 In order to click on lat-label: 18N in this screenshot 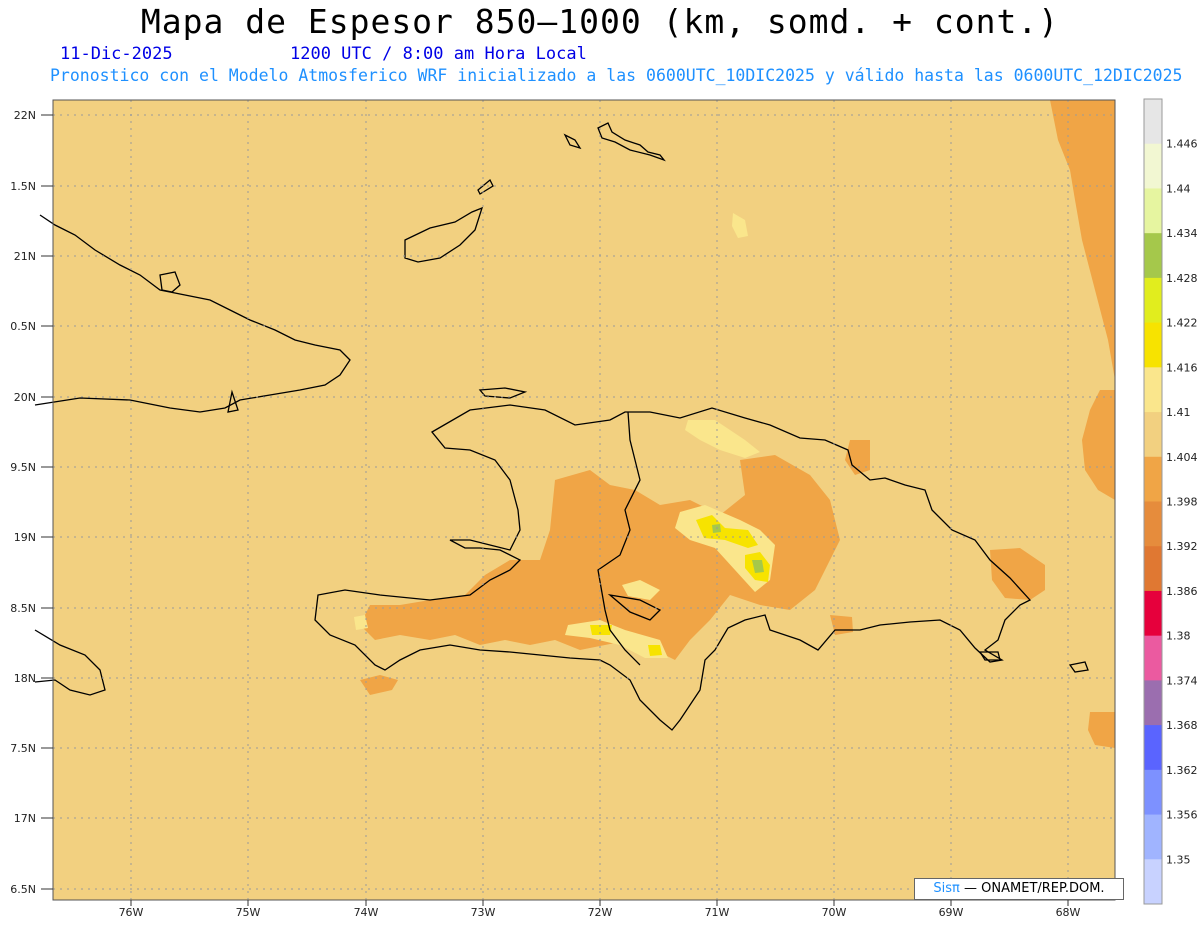, I will do `click(25, 678)`.